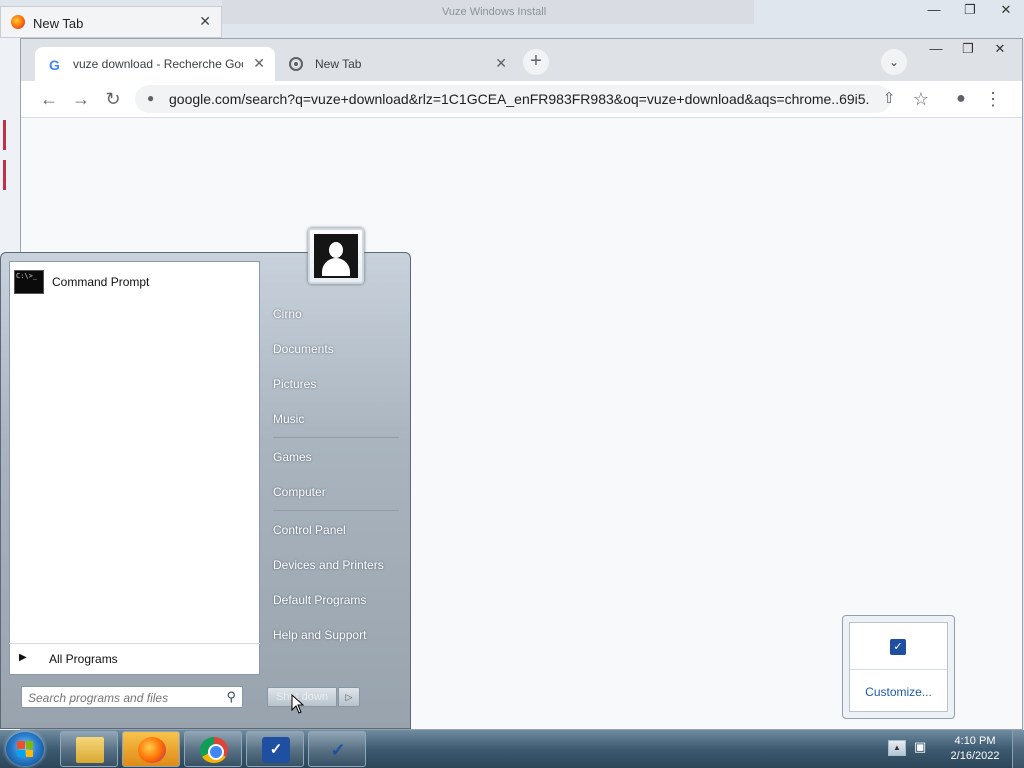 The height and width of the screenshot is (768, 1024). I want to click on start-item-devices-printers: Devices and Printers, so click(328, 565).